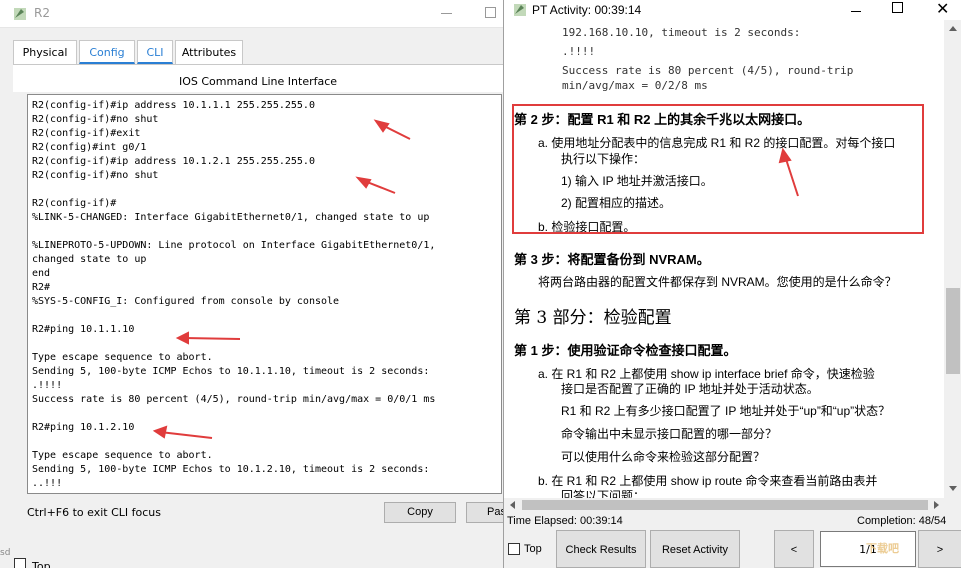 The width and height of the screenshot is (961, 568). What do you see at coordinates (593, 318) in the screenshot?
I see `part3-heading: 第 3 部分：检验配置` at bounding box center [593, 318].